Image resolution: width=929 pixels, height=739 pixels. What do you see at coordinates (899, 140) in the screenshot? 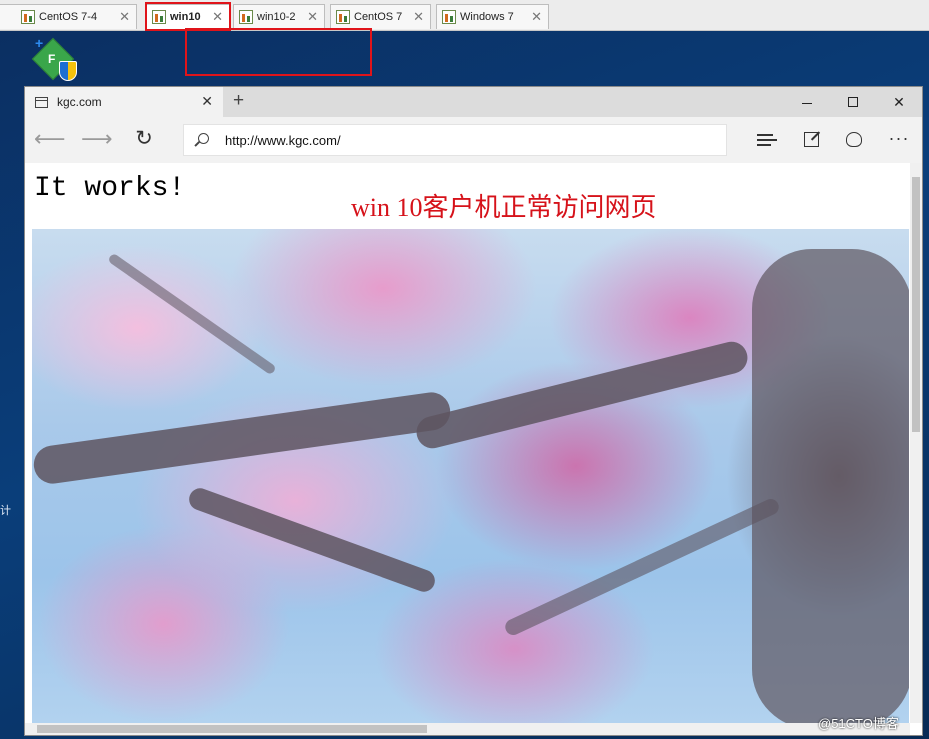
I see `more-icon: ···` at bounding box center [899, 140].